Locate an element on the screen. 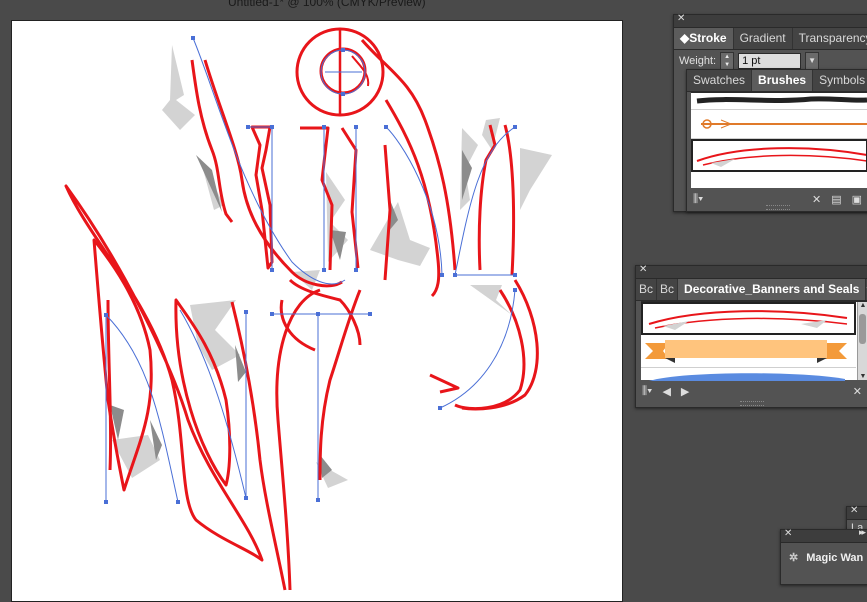 The image size is (867, 602). red-banner-preview is located at coordinates (748, 320).